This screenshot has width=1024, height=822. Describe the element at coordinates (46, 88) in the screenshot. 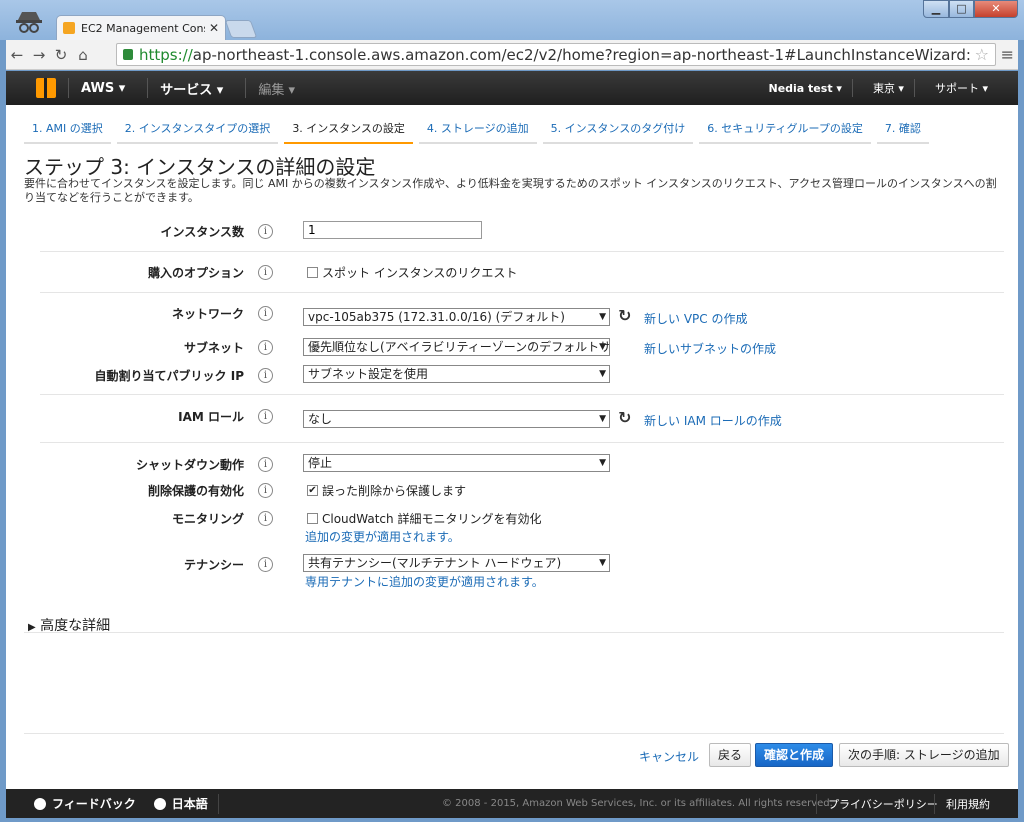

I see `aws-cube-icon` at that location.